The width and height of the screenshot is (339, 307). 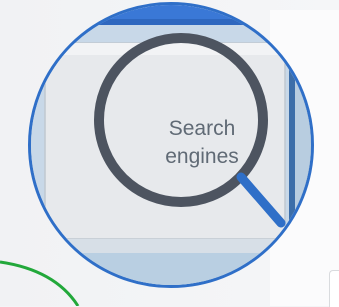 I want to click on label-line-2: engines, so click(x=202, y=156).